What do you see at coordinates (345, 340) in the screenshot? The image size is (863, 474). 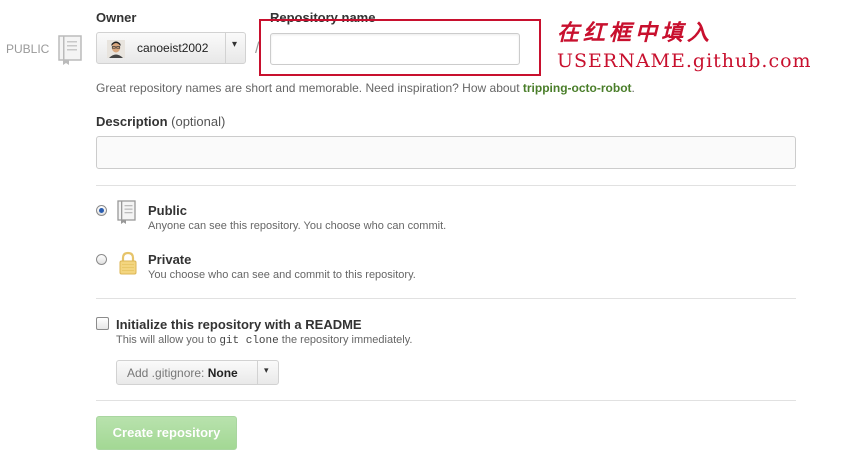 I see `readme-desc-suffix: the repository immediately.` at bounding box center [345, 340].